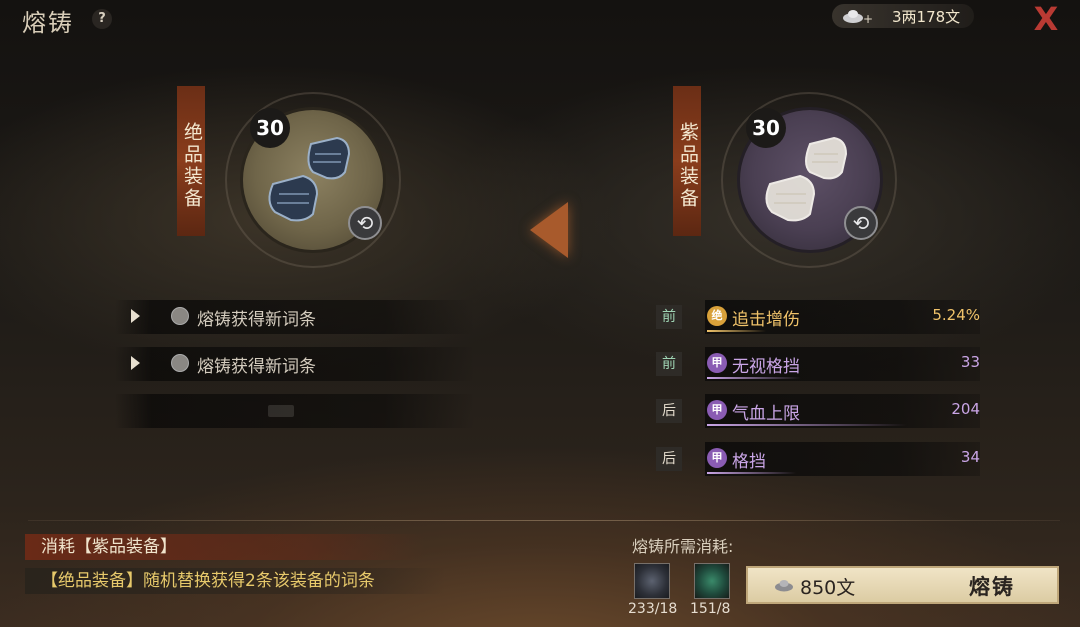  I want to click on right-swap-button: ⟲, so click(861, 223).